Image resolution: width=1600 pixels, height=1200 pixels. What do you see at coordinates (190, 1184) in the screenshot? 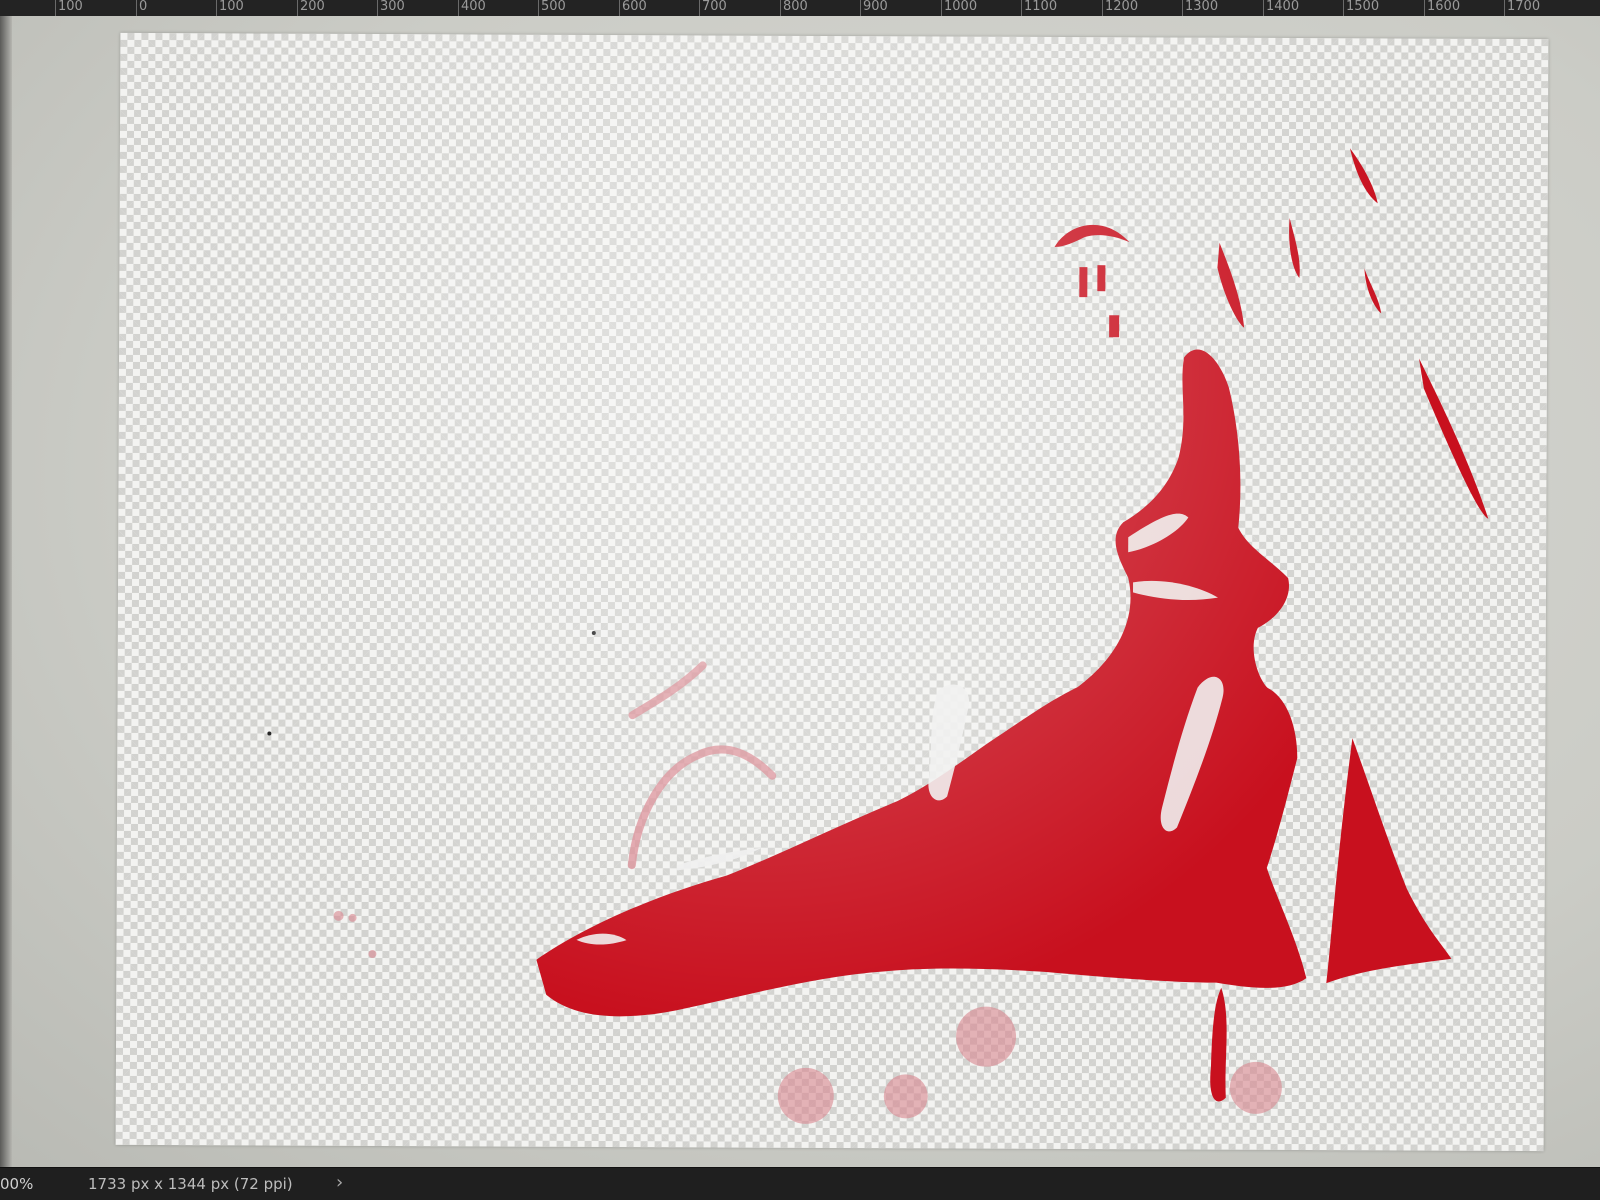
I see `document-dimensions: 1733 px x 1344 px (72 ppi)` at bounding box center [190, 1184].